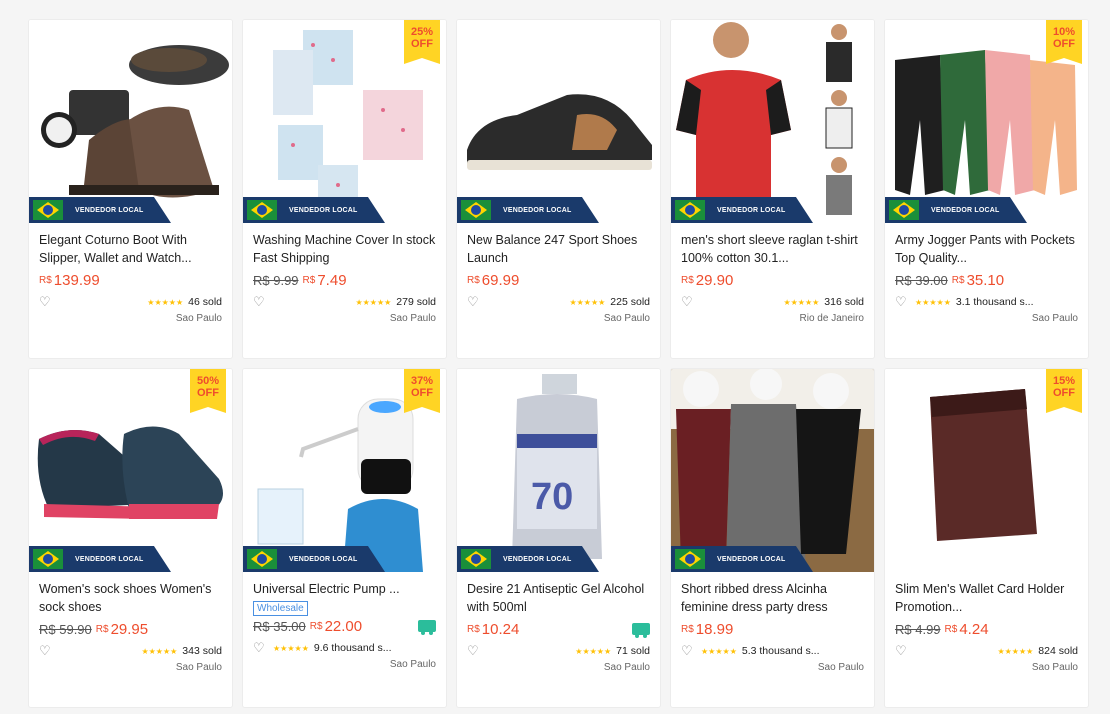 This screenshot has width=1110, height=714. I want to click on product-image: 37% OFF VENDEDOR LOCAL, so click(344, 470).